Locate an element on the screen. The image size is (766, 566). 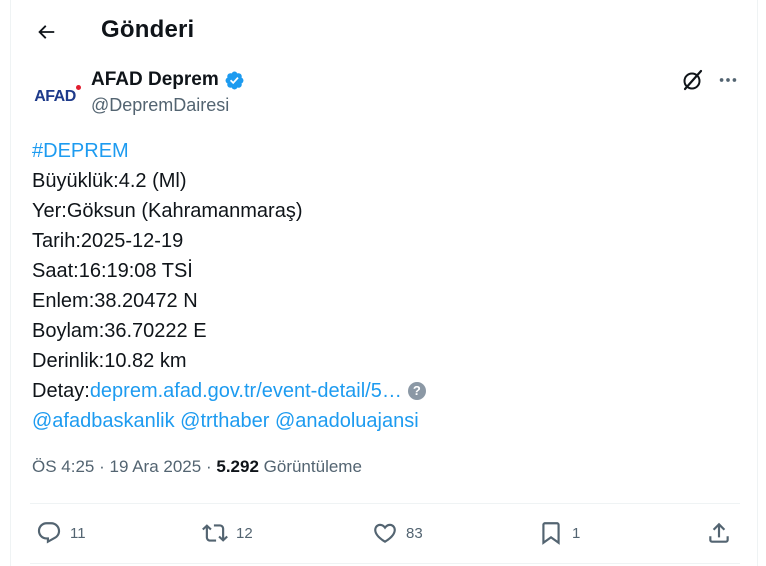
repost-button: 12 is located at coordinates (227, 533).